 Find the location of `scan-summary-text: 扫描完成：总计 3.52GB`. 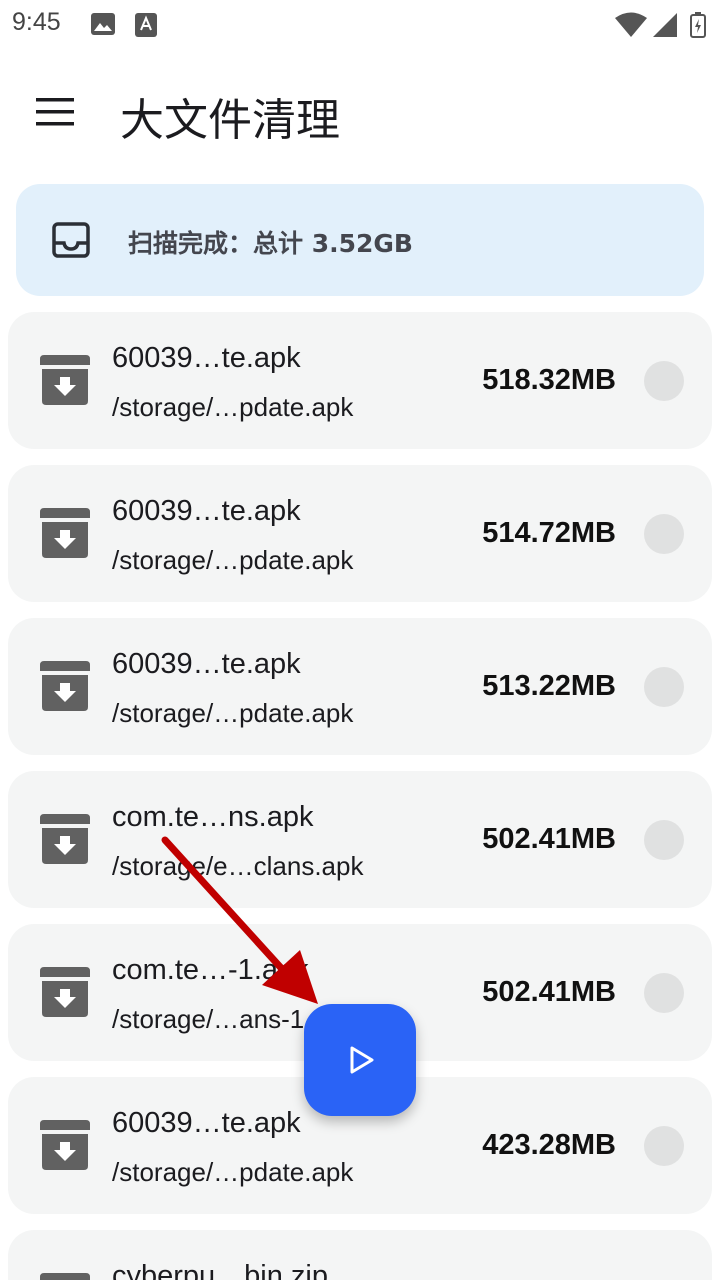

scan-summary-text: 扫描完成：总计 3.52GB is located at coordinates (270, 243).